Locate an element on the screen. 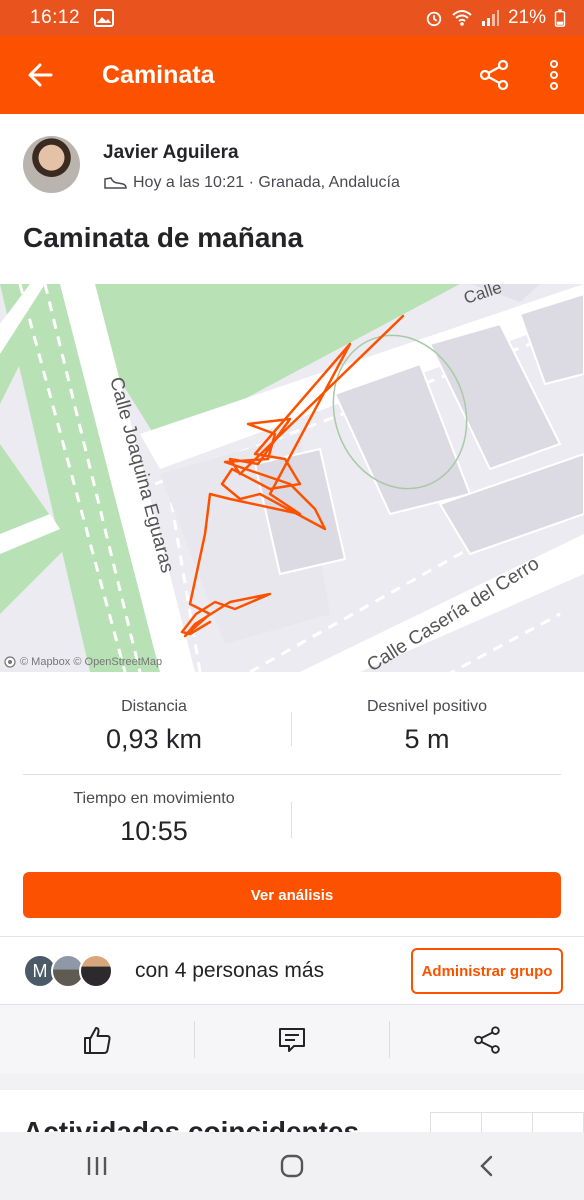  mapbox-logo-icon is located at coordinates (10, 662).